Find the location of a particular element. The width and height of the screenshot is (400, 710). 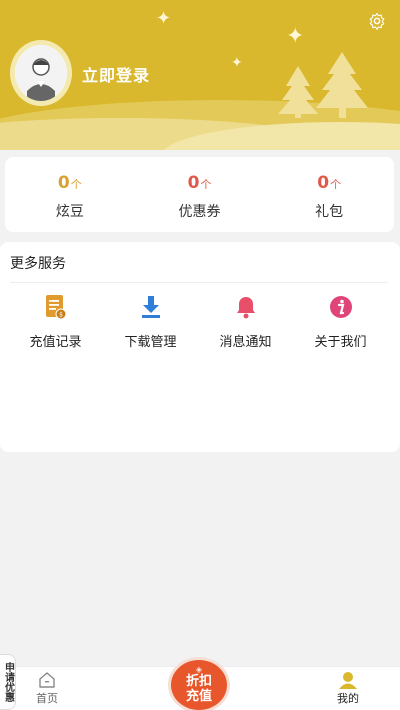

service-download-manager: 下载管理 is located at coordinates (150, 322).